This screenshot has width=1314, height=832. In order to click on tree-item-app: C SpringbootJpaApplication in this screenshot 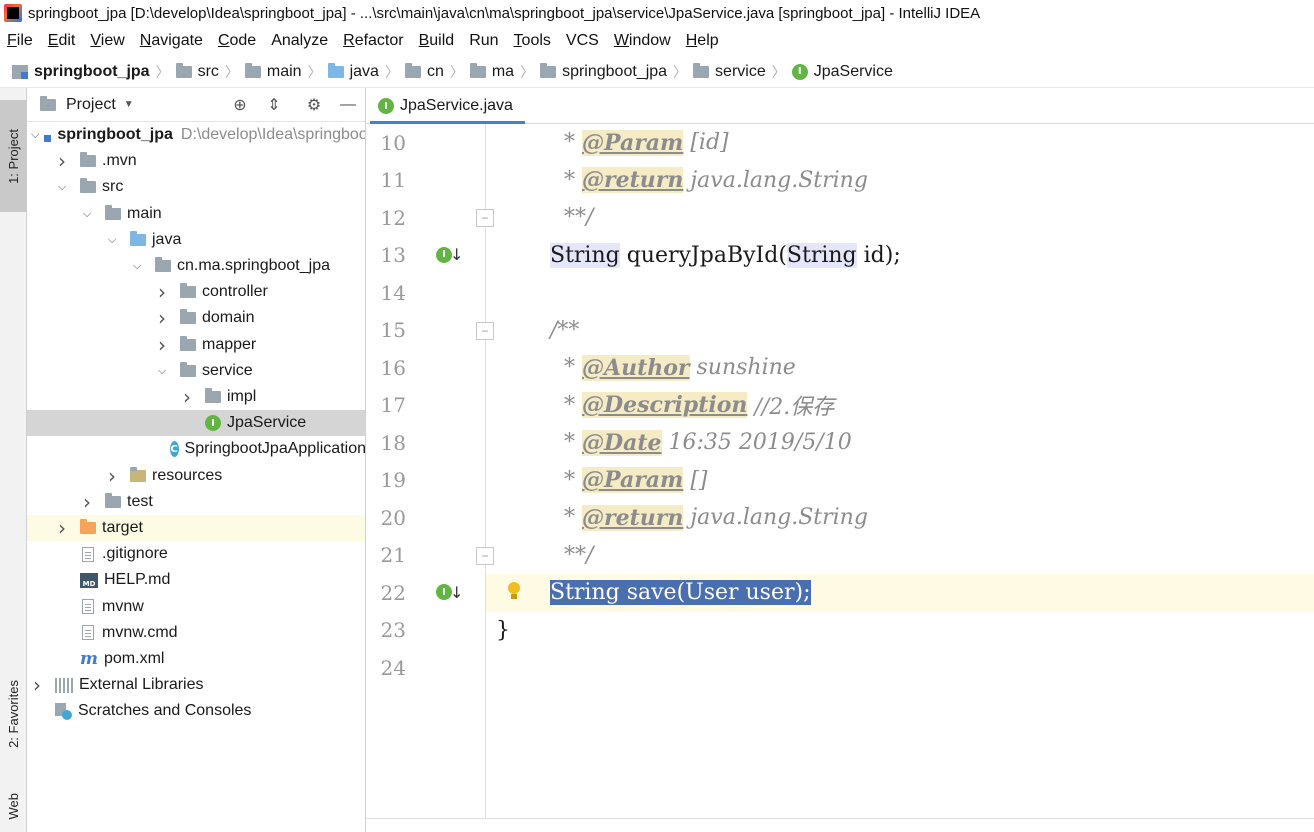, I will do `click(196, 449)`.